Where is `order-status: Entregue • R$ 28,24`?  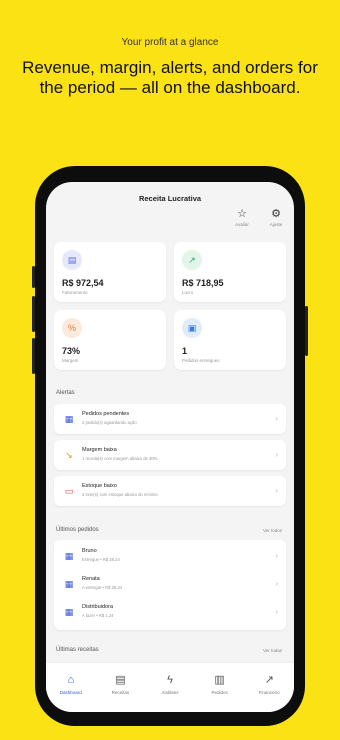
order-status: Entregue • R$ 28,24 is located at coordinates (101, 559).